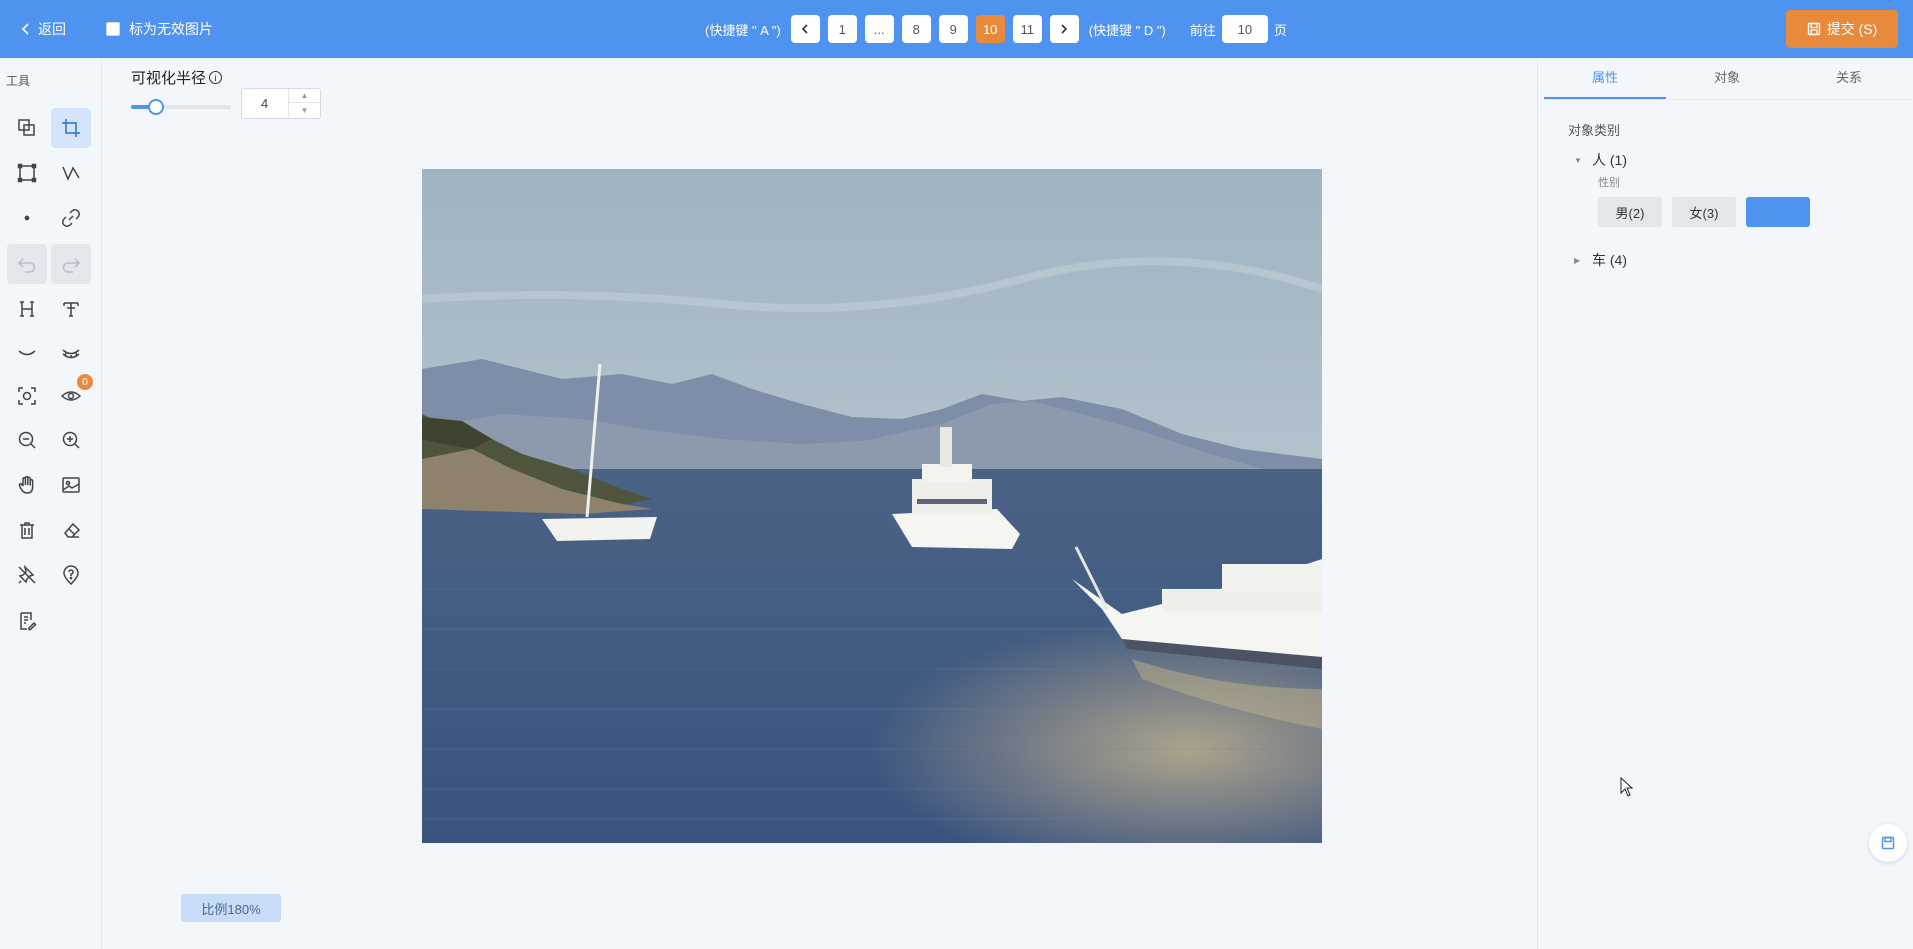  I want to click on gender-option-male: 男(2), so click(1630, 212).